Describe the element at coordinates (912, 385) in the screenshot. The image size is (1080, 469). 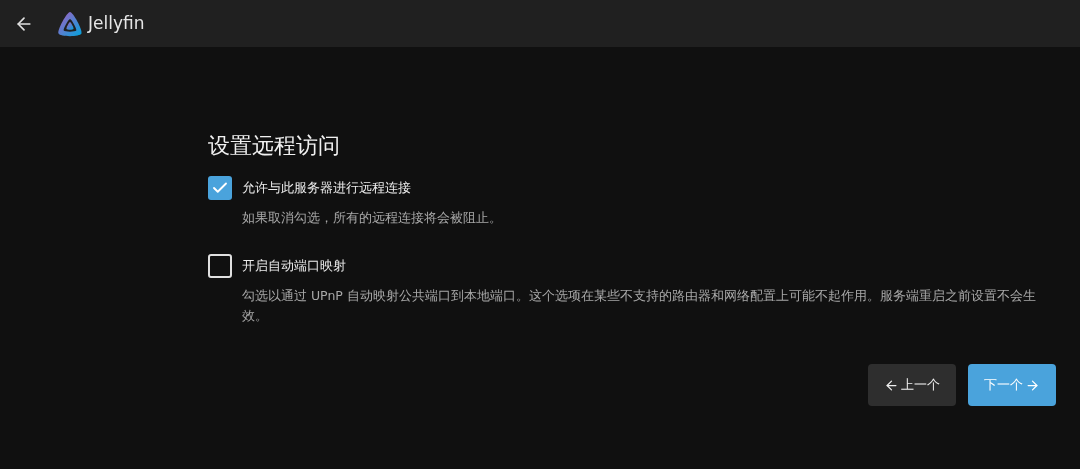
I see `previous-button: 上一个` at that location.